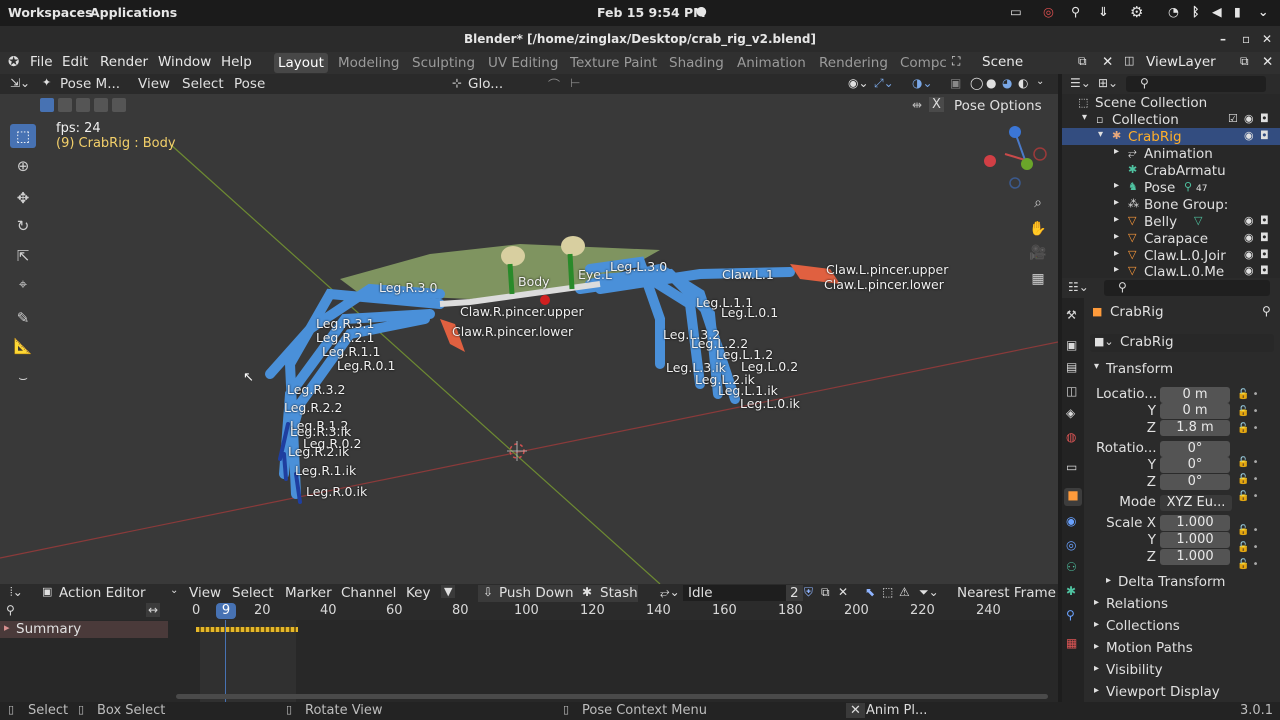  I want to click on visibility-panel: Visibility, so click(1134, 670).